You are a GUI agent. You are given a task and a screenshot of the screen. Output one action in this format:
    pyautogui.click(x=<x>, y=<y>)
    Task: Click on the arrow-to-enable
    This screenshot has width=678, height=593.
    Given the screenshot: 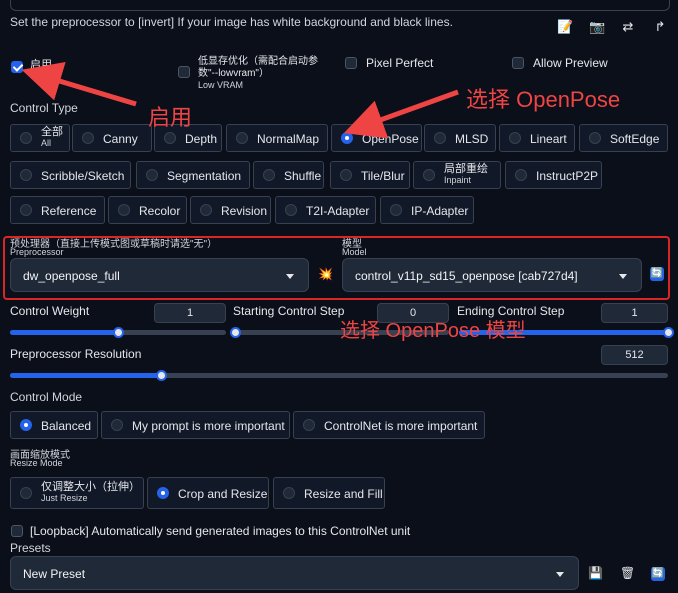 What is the action you would take?
    pyautogui.click(x=79, y=84)
    